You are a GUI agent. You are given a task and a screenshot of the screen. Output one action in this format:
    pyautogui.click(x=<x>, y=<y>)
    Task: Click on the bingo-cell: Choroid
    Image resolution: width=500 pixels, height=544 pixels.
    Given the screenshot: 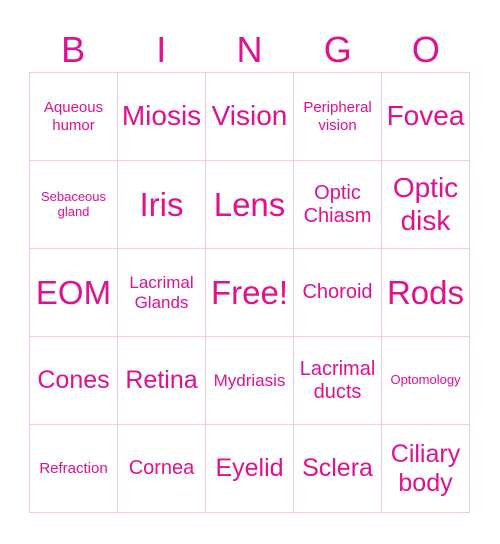 What is the action you would take?
    pyautogui.click(x=338, y=293)
    